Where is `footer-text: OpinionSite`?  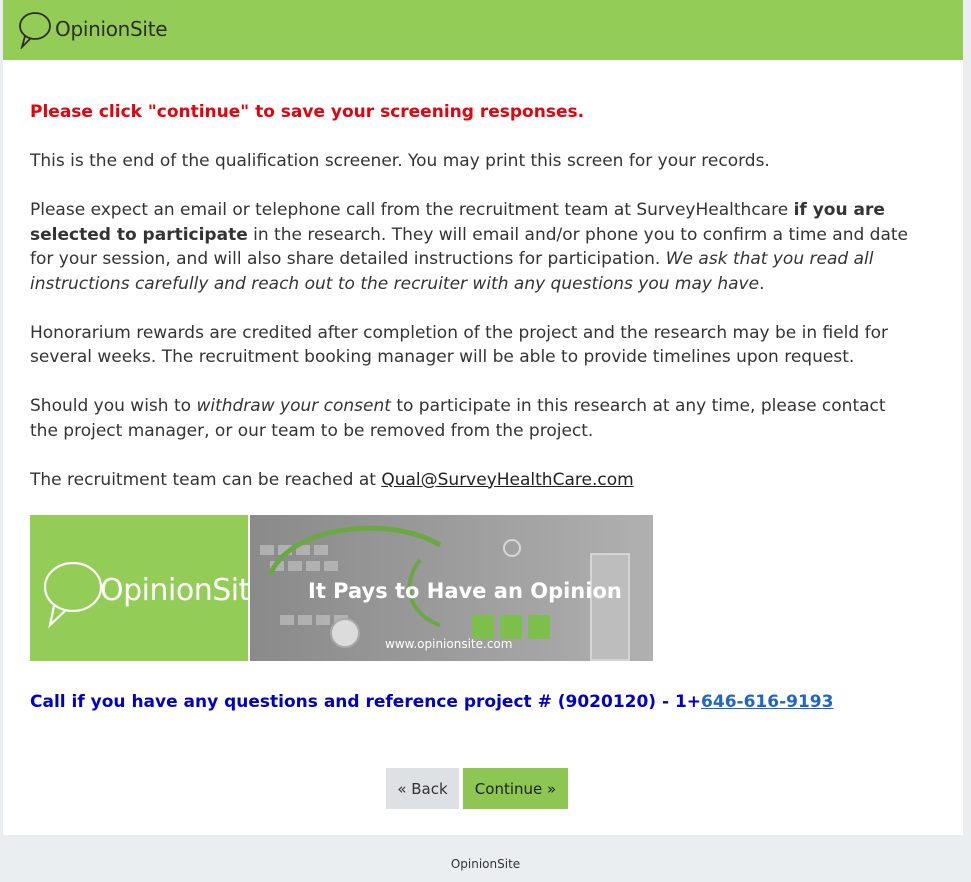
footer-text: OpinionSite is located at coordinates (485, 864).